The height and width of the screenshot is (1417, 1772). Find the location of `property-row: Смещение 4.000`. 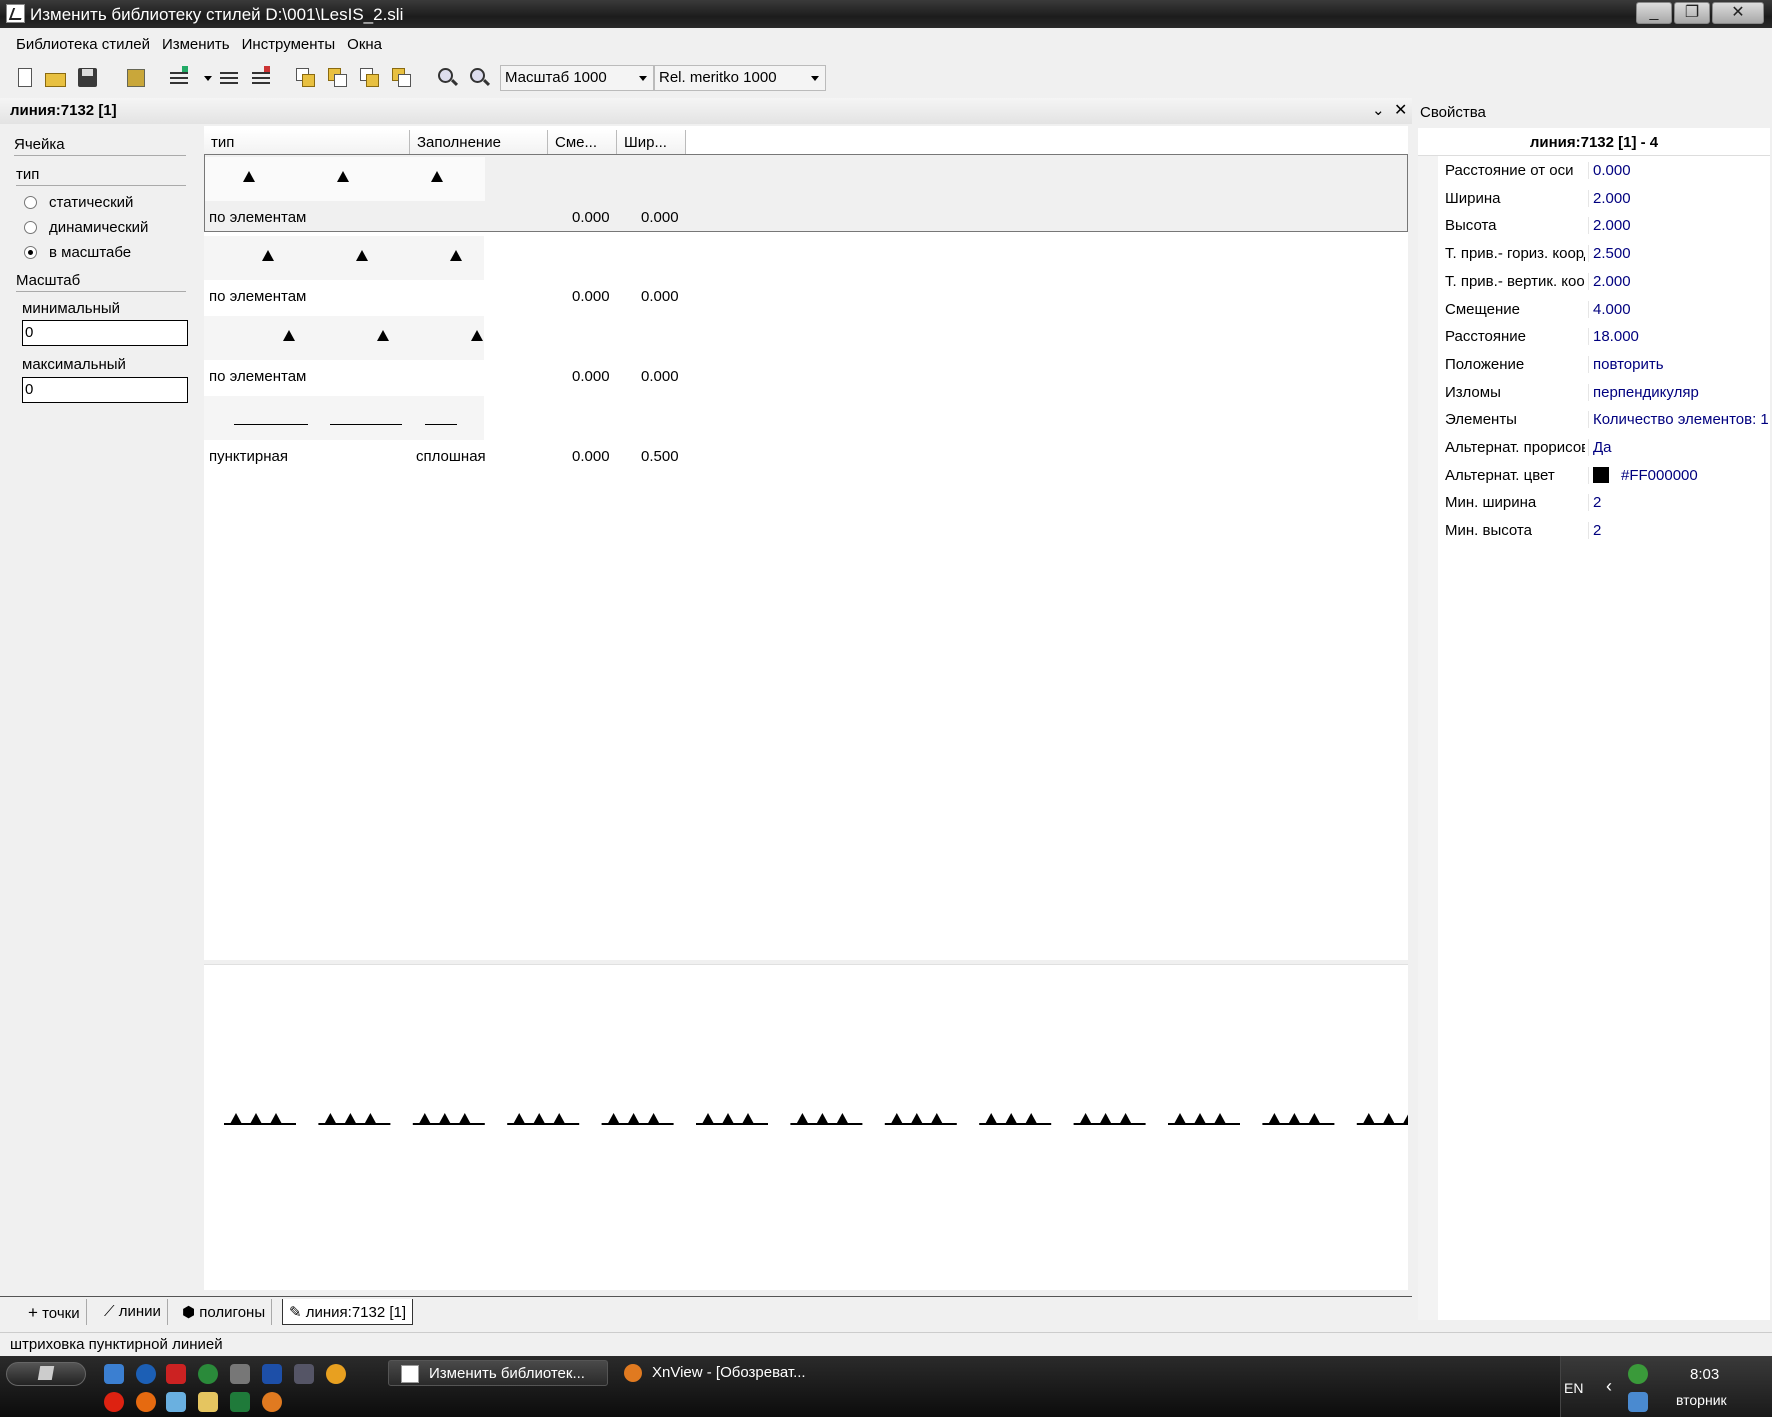

property-row: Смещение 4.000 is located at coordinates (1604, 311).